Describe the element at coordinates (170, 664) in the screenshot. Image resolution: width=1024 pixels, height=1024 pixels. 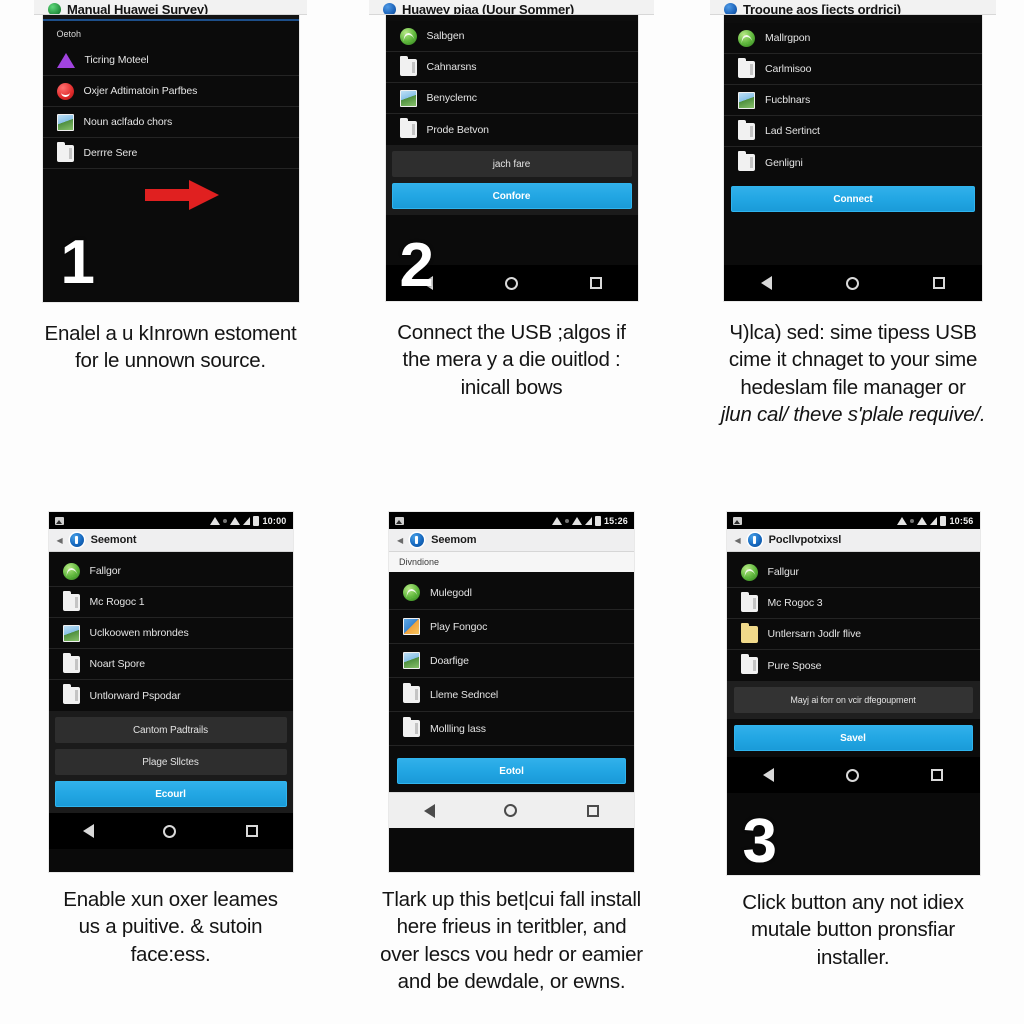
I see `list-item: Noart Spore` at that location.